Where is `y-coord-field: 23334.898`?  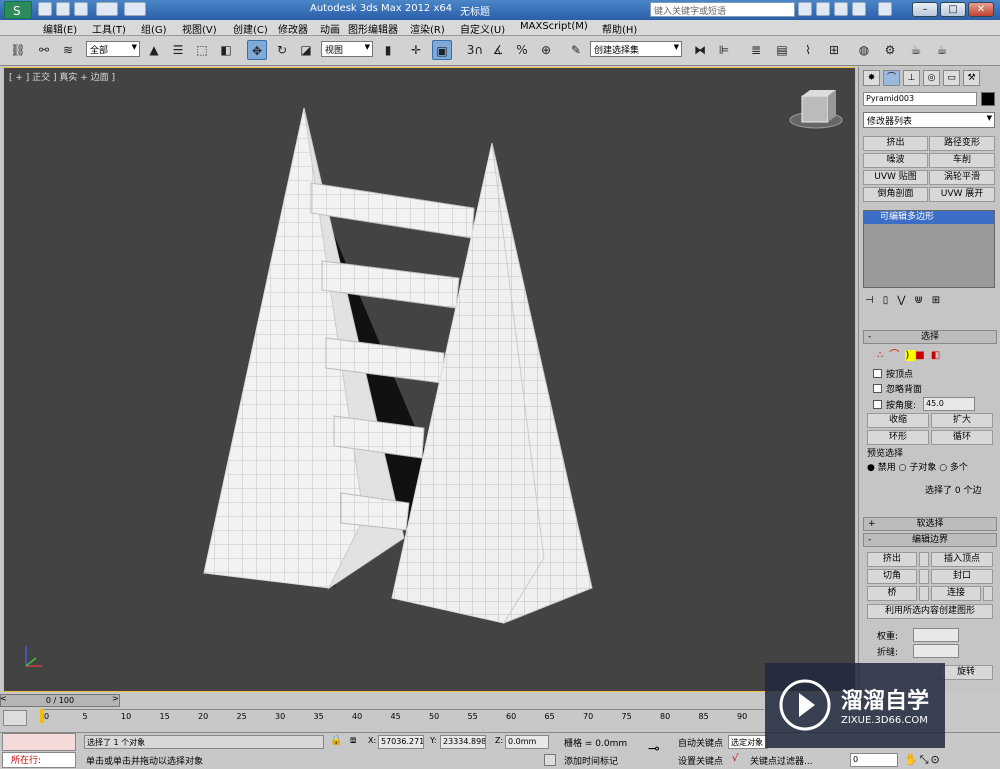 y-coord-field: 23334.898 is located at coordinates (463, 742).